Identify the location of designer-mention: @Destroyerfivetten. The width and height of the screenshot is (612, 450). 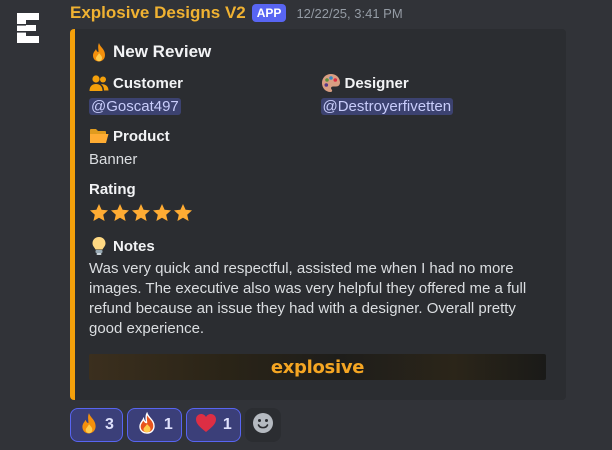
(387, 106).